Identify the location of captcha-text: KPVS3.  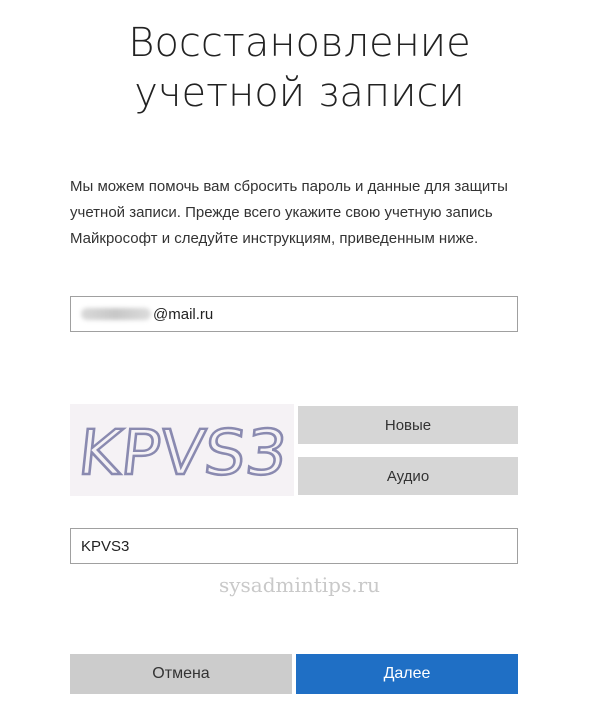
(183, 452).